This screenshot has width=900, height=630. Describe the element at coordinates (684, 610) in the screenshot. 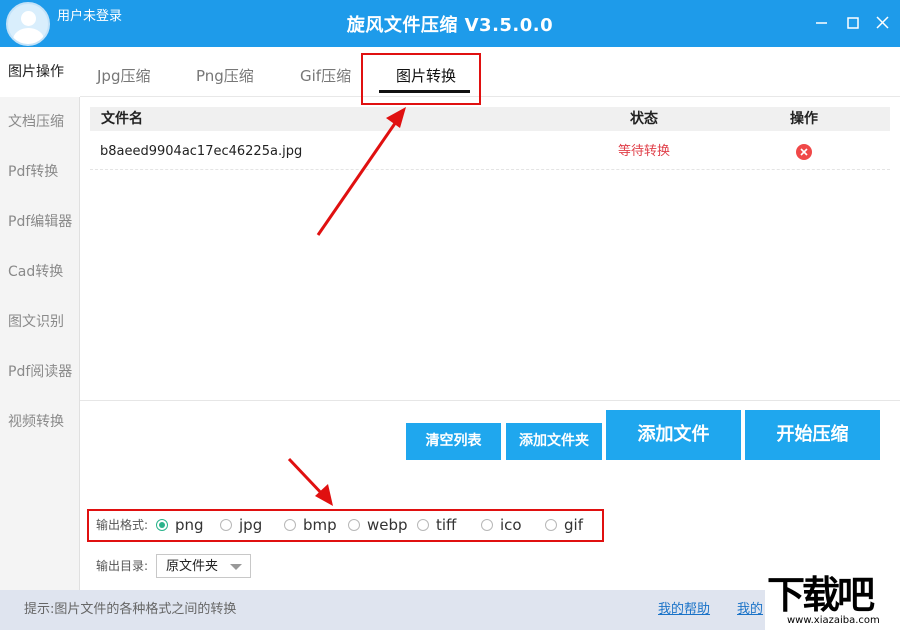

I see `help-link: 我的帮助` at that location.